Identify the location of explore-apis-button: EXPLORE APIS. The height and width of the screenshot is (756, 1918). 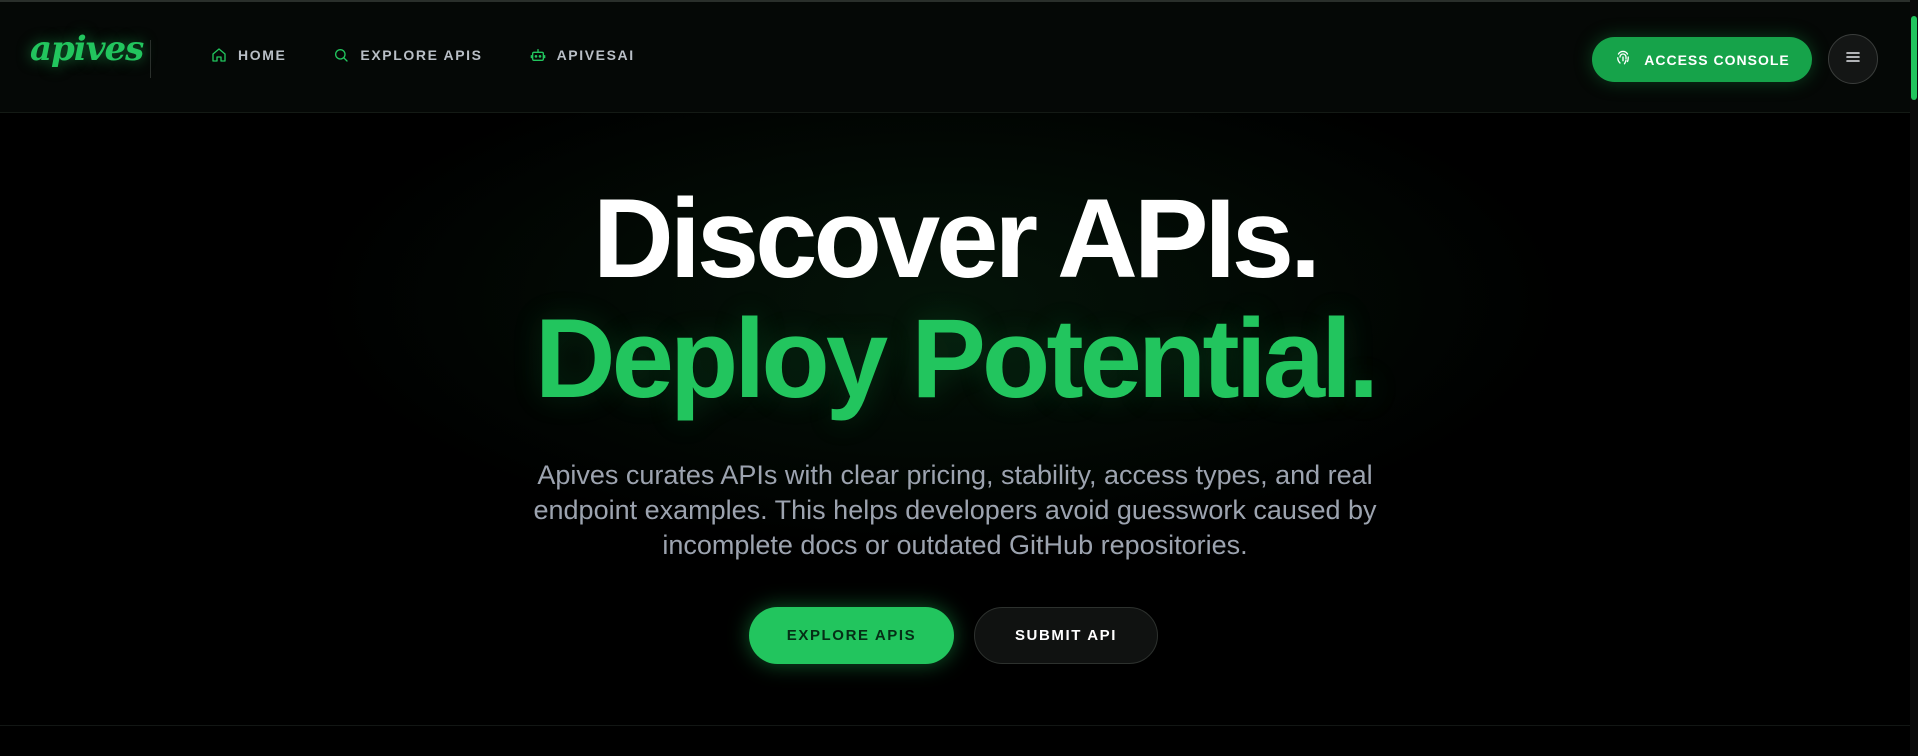
(851, 635).